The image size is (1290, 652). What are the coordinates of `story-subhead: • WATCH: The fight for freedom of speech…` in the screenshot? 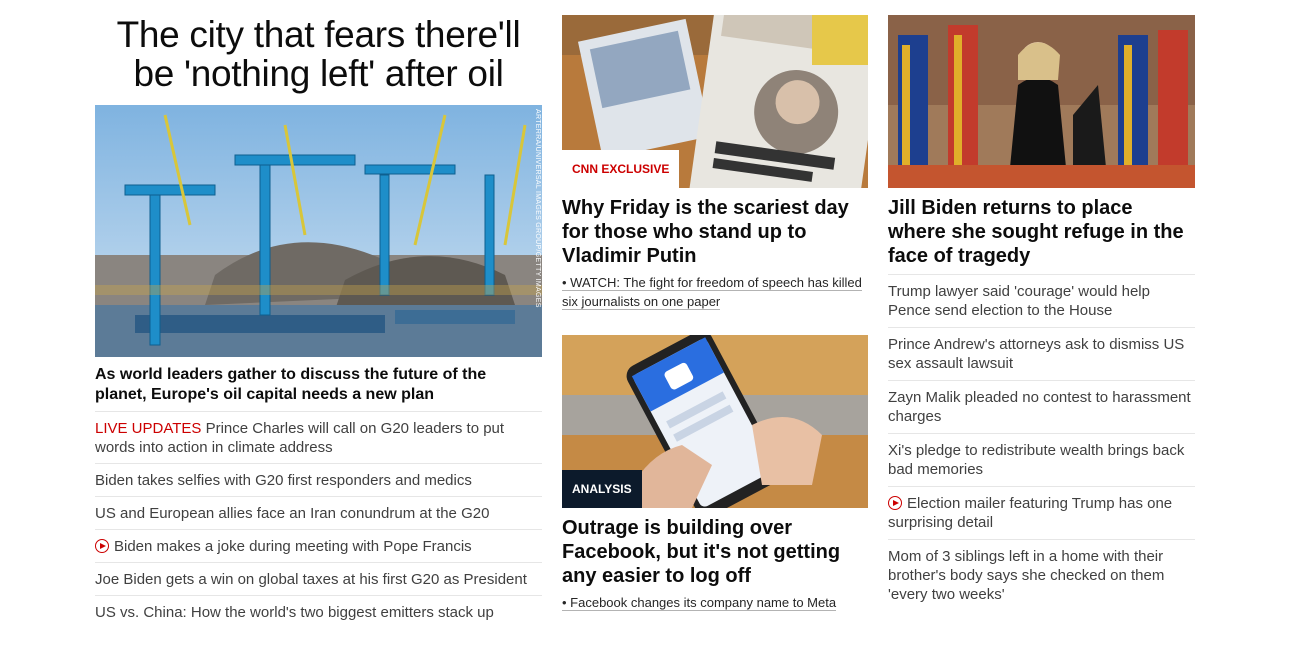 It's located at (715, 292).